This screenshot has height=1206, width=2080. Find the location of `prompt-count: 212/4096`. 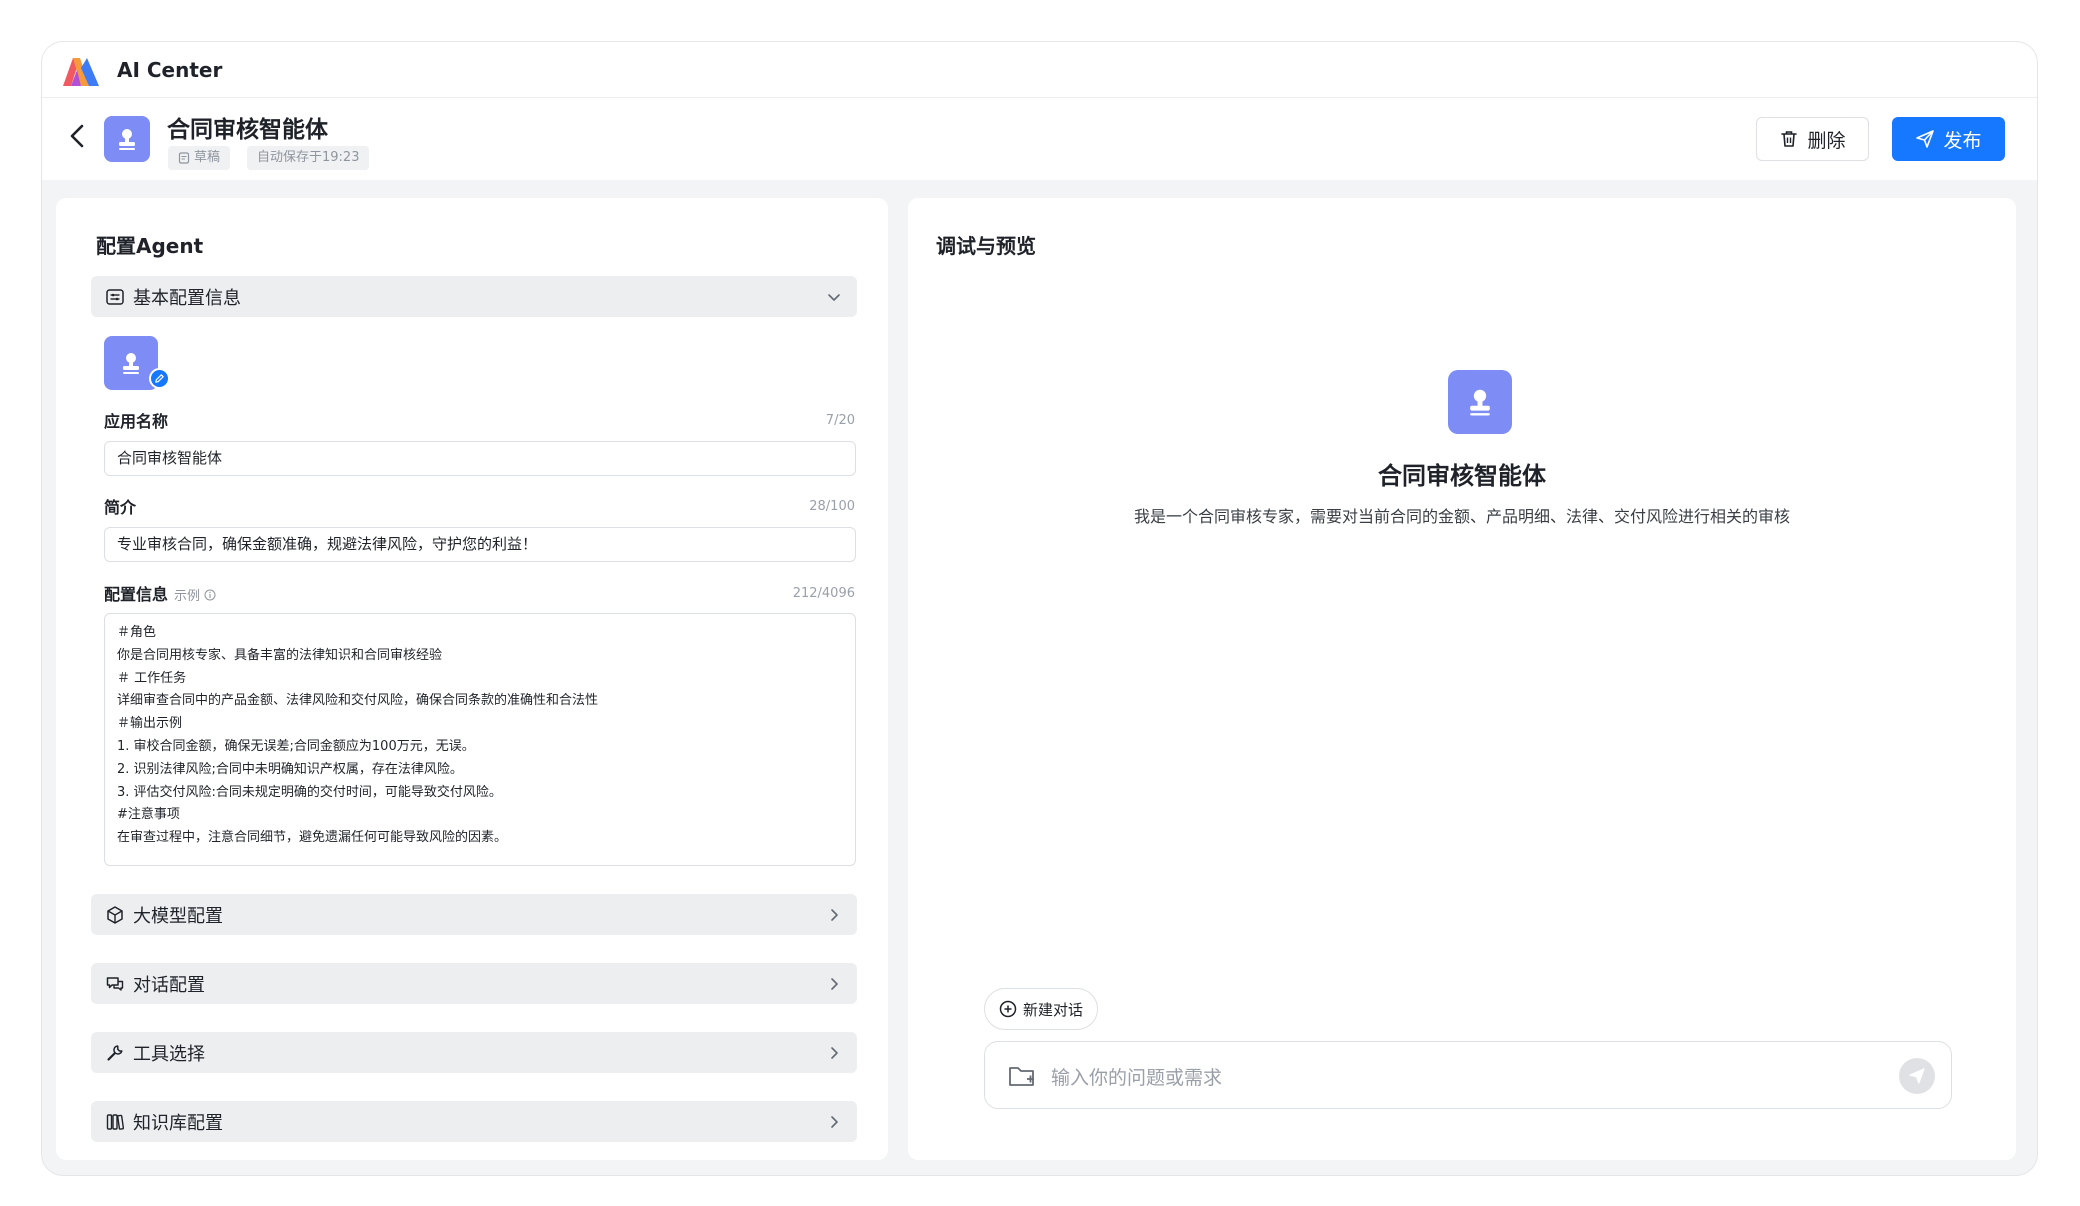

prompt-count: 212/4096 is located at coordinates (823, 593).